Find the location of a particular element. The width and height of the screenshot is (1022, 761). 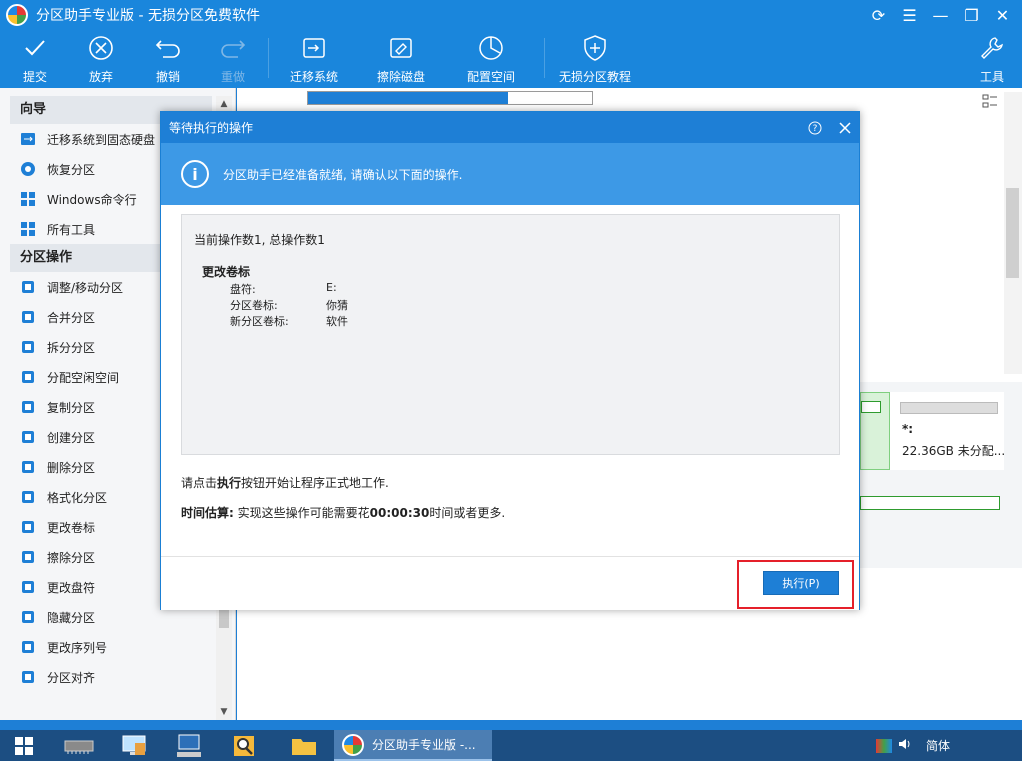

ime-indicator: 简体 is located at coordinates (938, 745).